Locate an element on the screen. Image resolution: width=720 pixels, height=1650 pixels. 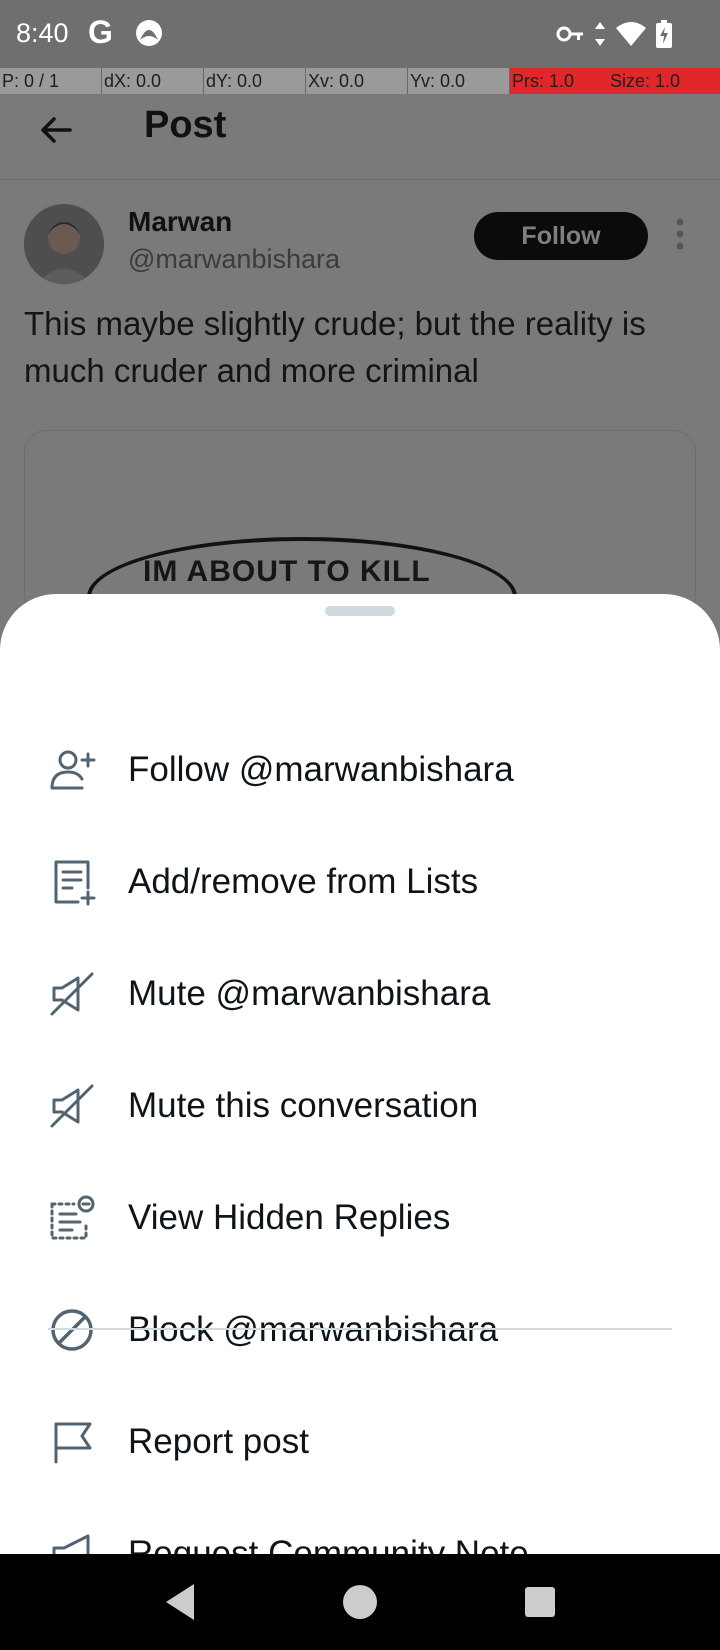
more-options-icon is located at coordinates (680, 234).